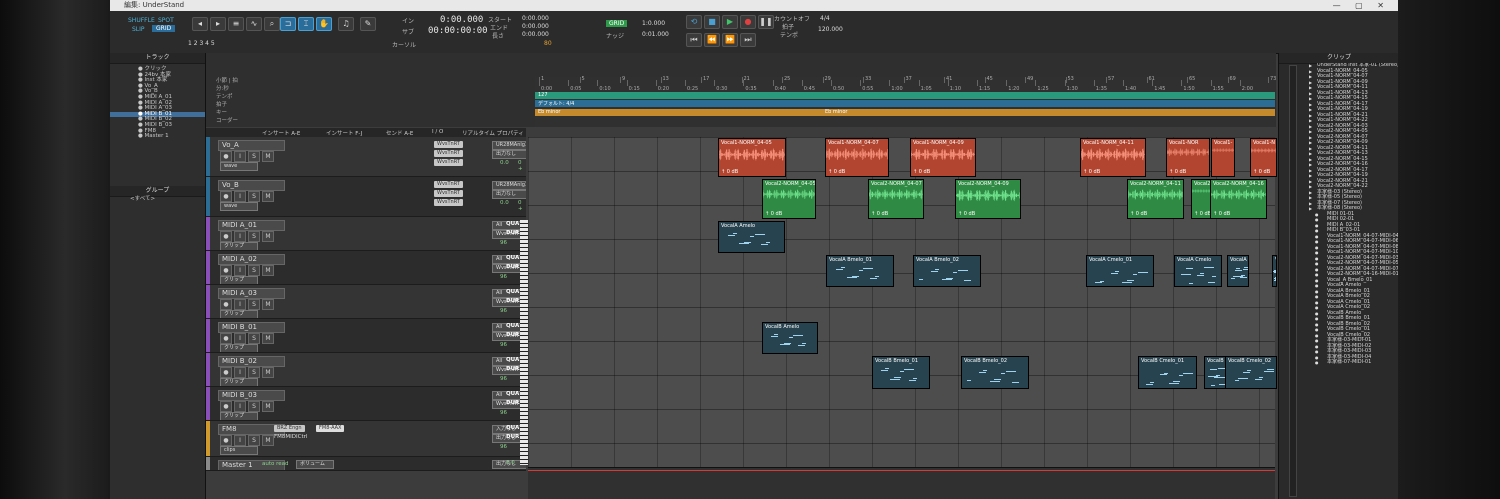 The height and width of the screenshot is (499, 1500). Describe the element at coordinates (535, 18) in the screenshot. I see `start-value: 0:00.000` at that location.